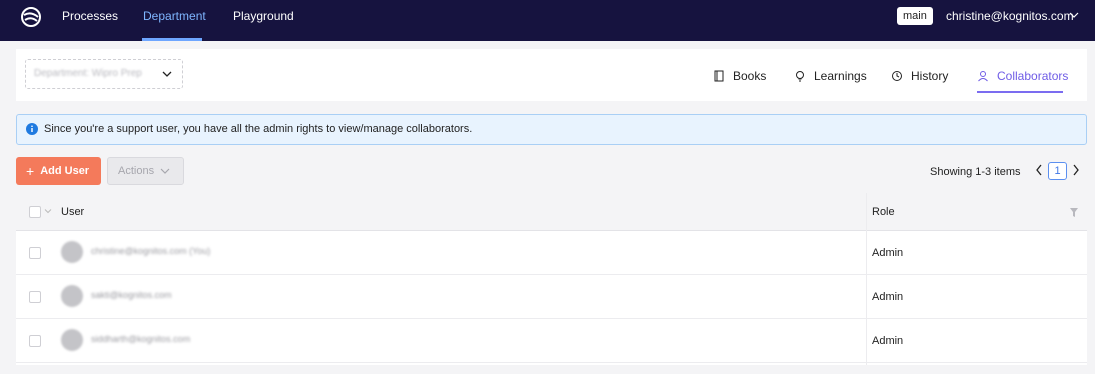 Image resolution: width=1095 pixels, height=374 pixels. I want to click on kognitos-logo-icon, so click(31, 17).